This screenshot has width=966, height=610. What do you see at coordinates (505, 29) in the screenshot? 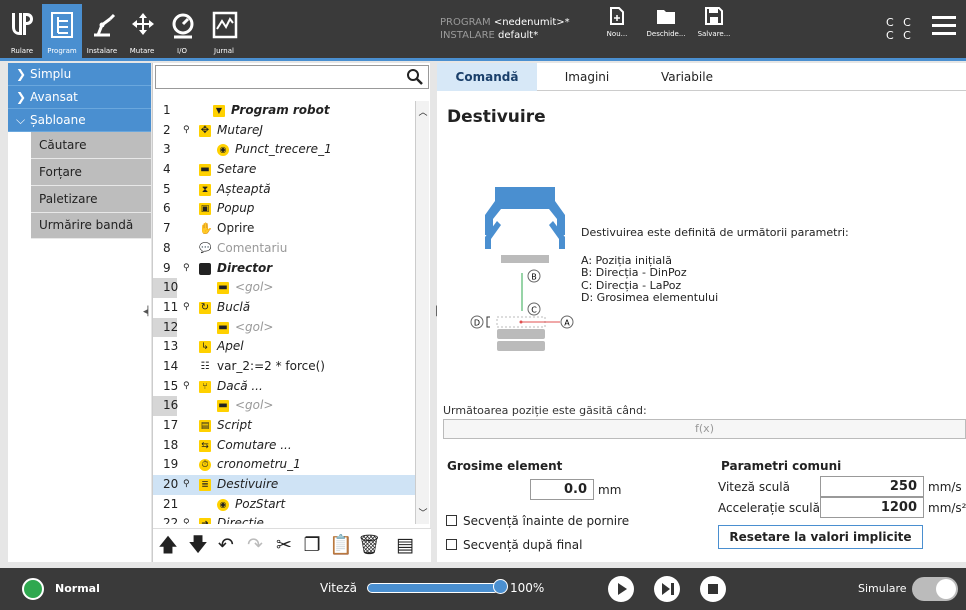
I see `program-info: PROGRAM <nedenumit>* INSTALARE default*` at bounding box center [505, 29].